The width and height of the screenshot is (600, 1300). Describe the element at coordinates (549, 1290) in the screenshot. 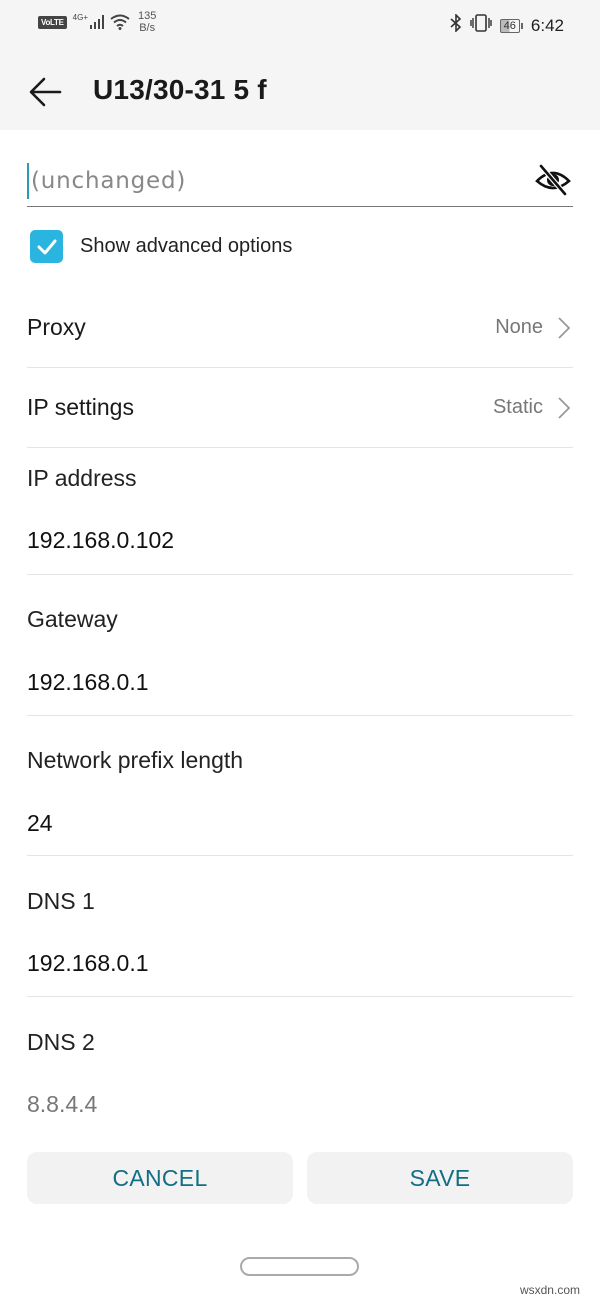

I see `watermark: wsxdn.com` at that location.